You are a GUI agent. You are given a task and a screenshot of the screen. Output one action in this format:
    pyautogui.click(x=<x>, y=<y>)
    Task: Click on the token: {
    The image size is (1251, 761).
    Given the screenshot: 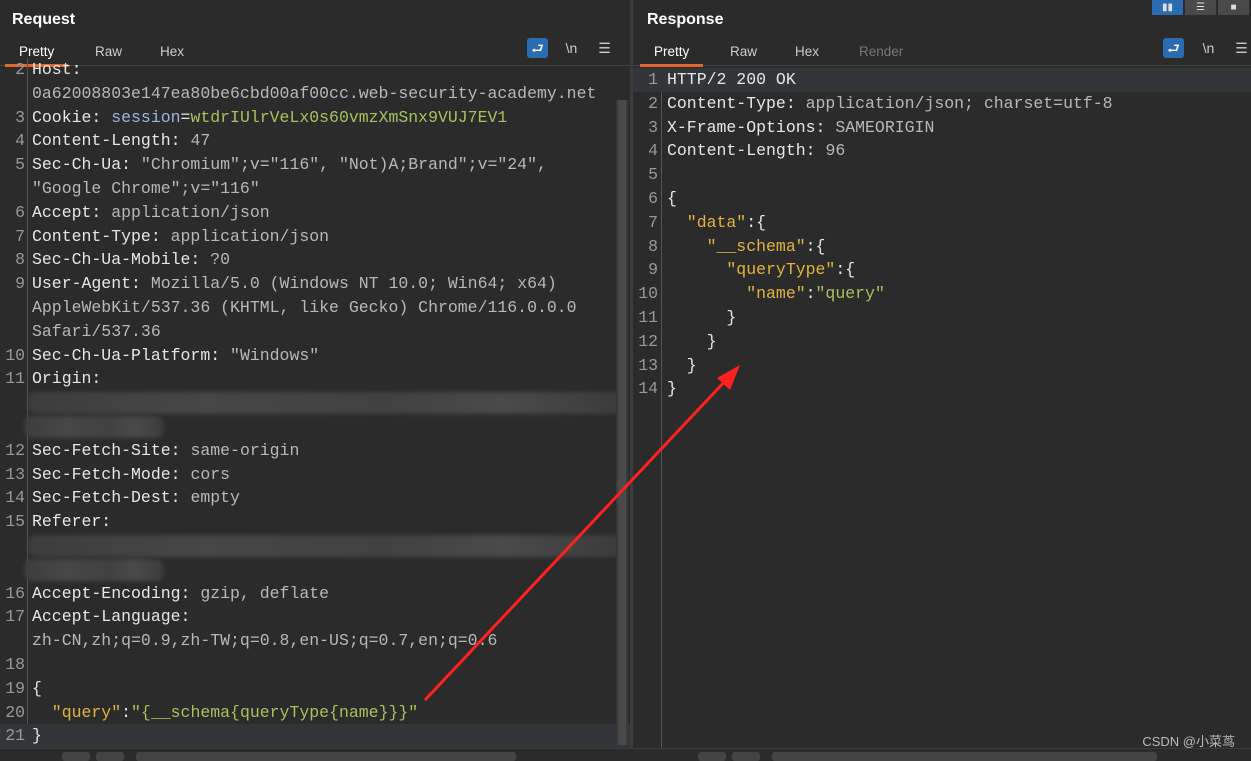 What is the action you would take?
    pyautogui.click(x=37, y=688)
    